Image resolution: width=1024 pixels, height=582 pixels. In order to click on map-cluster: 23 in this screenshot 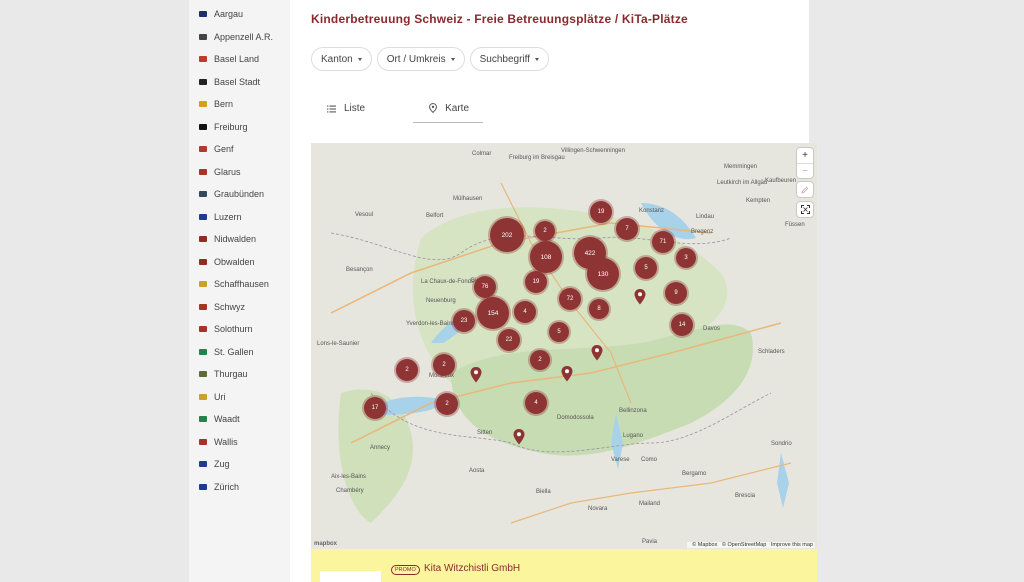, I will do `click(464, 321)`.